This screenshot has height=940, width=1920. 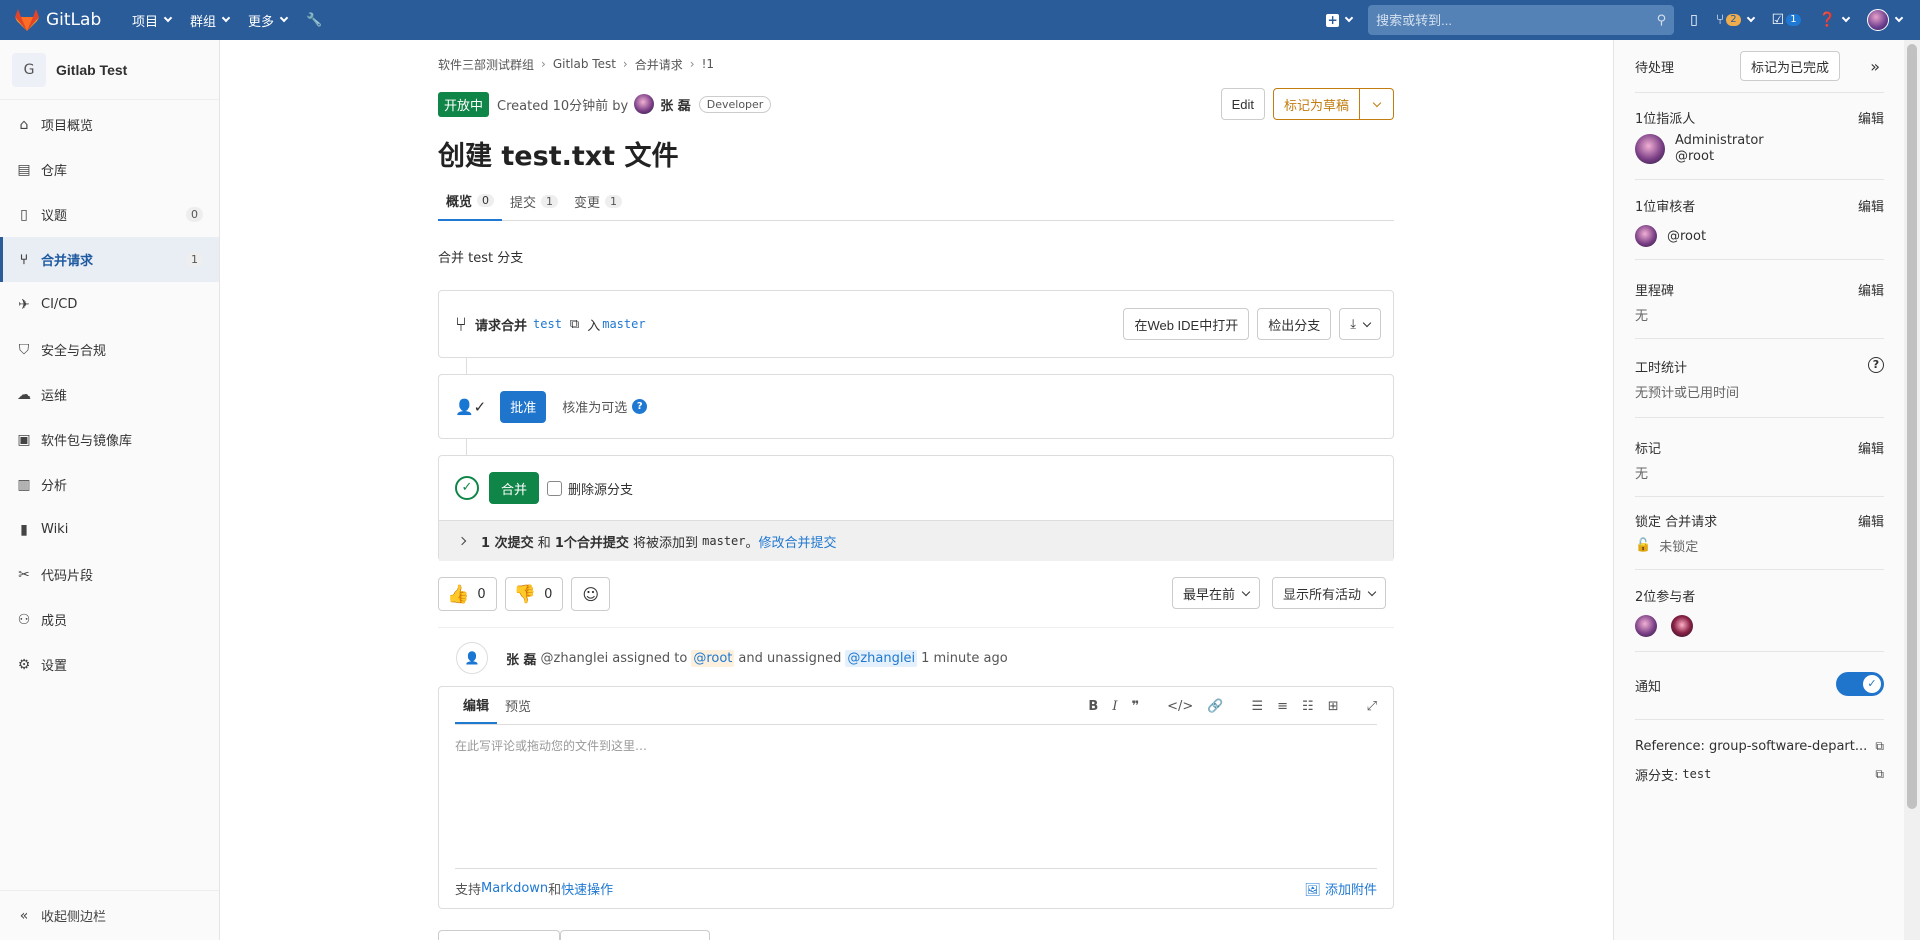 I want to click on search-input, so click(x=1516, y=20).